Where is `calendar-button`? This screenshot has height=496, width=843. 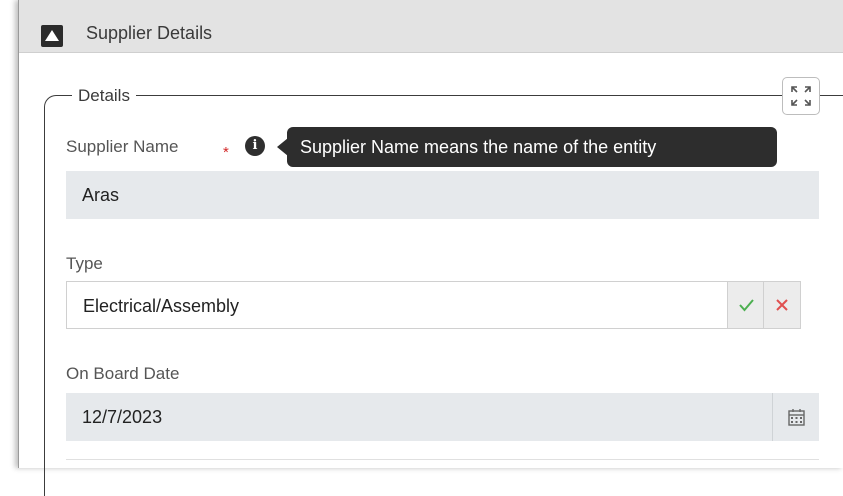 calendar-button is located at coordinates (795, 417).